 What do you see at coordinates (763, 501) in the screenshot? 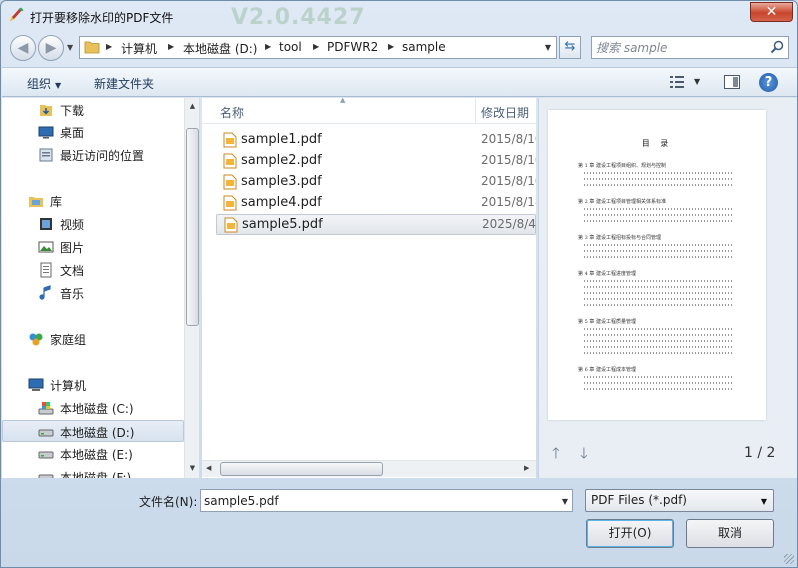
I see `file-type-dropdown-icon: ▼` at bounding box center [763, 501].